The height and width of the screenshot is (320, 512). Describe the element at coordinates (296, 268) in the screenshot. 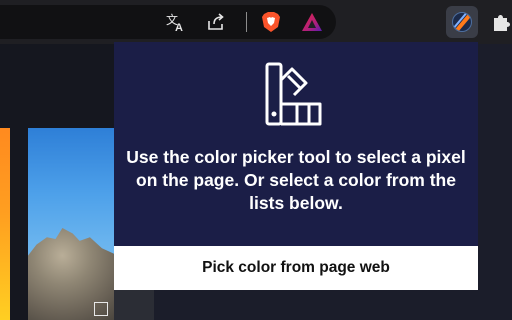

I see `pick-color-button: Pick color from page web` at that location.